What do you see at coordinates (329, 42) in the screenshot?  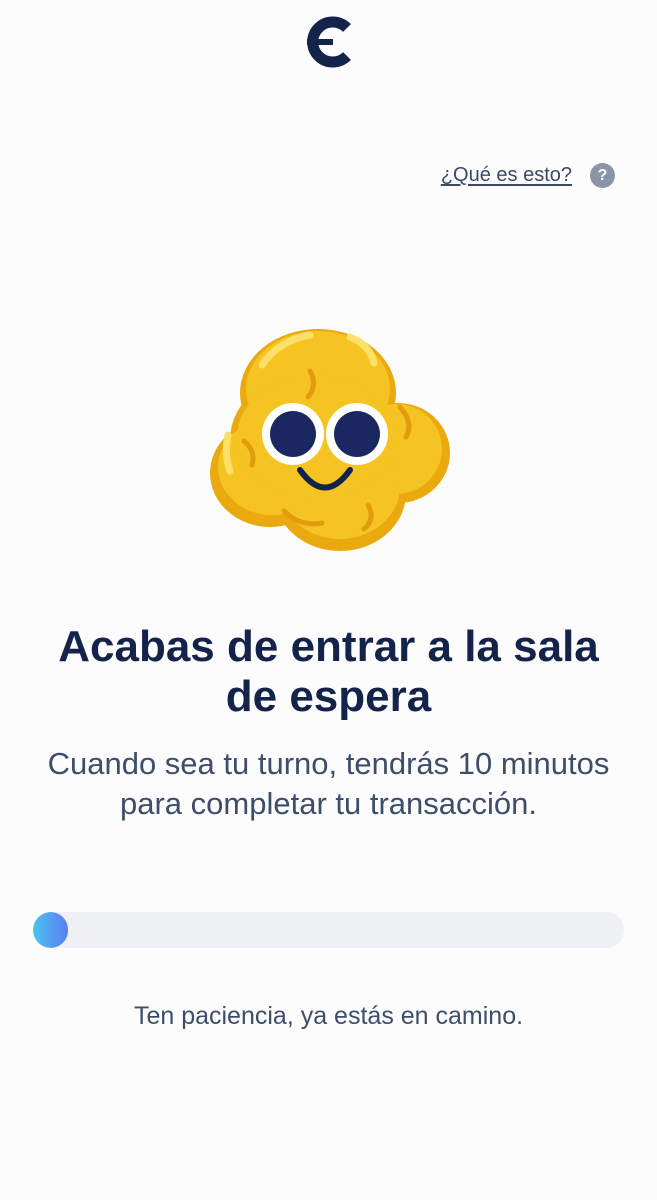 I see `brand-logo-icon` at bounding box center [329, 42].